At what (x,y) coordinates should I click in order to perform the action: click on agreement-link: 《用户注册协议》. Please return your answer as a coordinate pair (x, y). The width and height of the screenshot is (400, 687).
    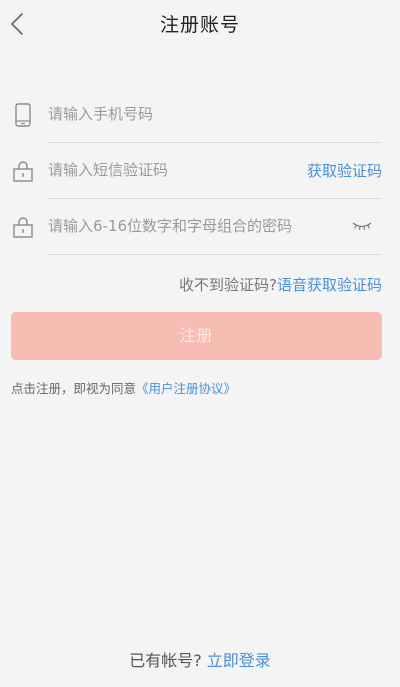
    Looking at the image, I should click on (186, 388).